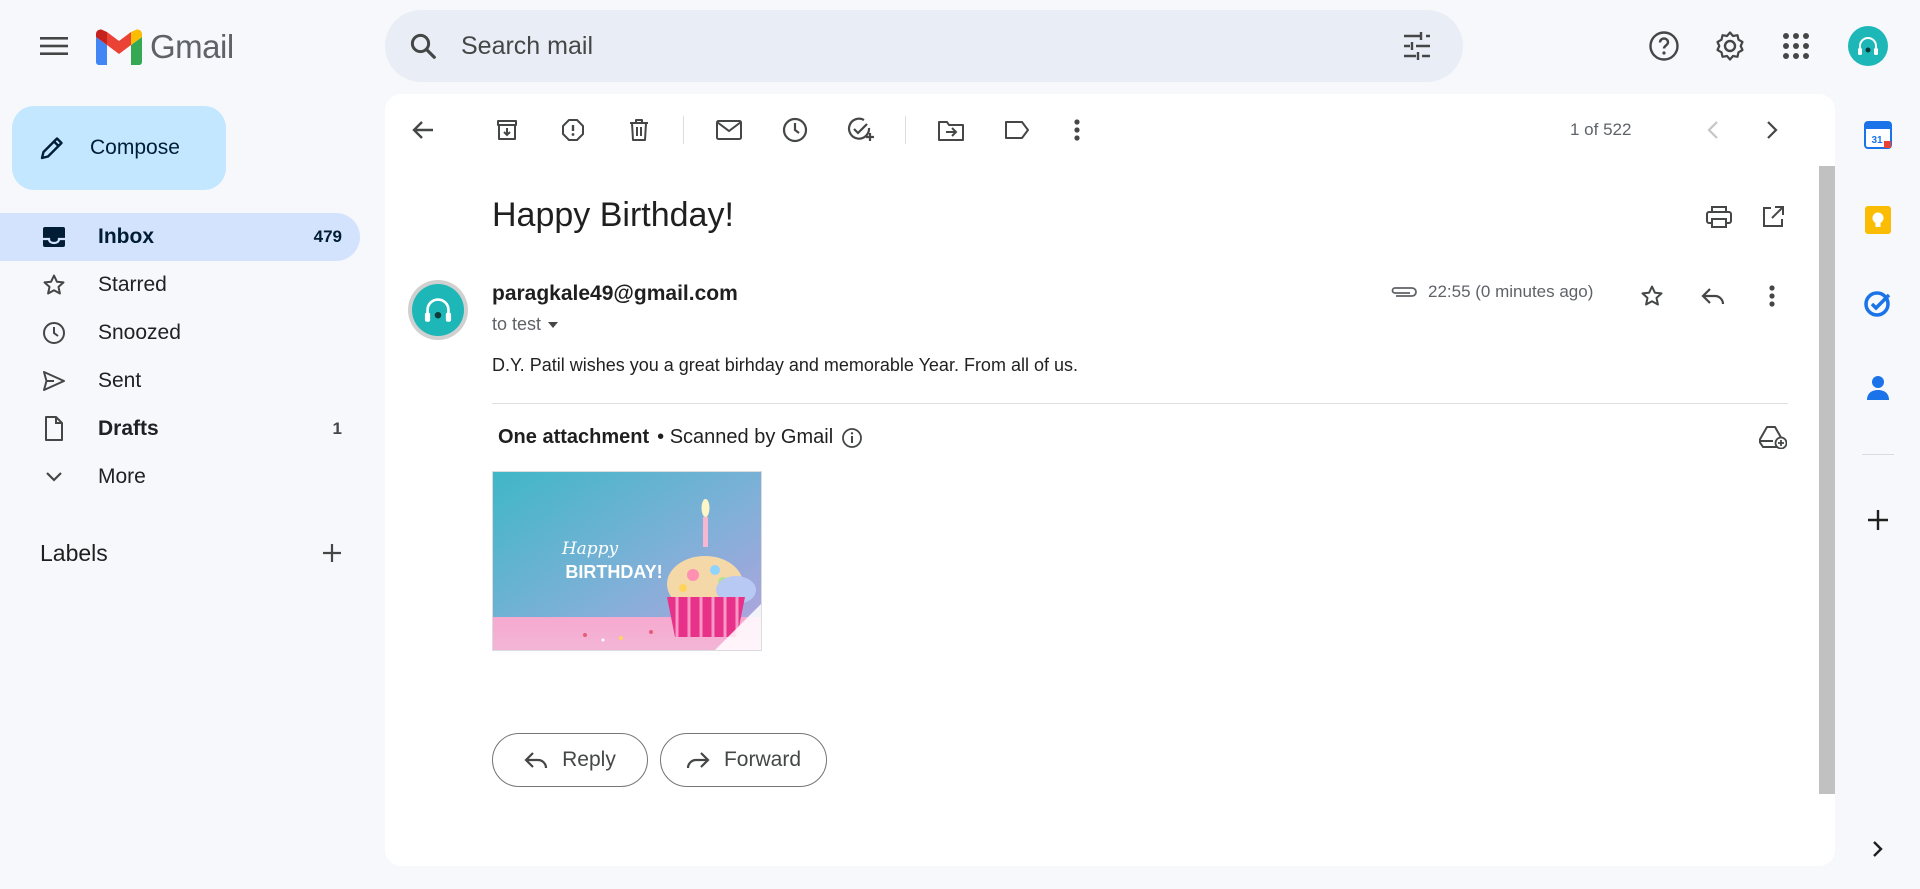  What do you see at coordinates (122, 476) in the screenshot?
I see `sidebar-item-label: More` at bounding box center [122, 476].